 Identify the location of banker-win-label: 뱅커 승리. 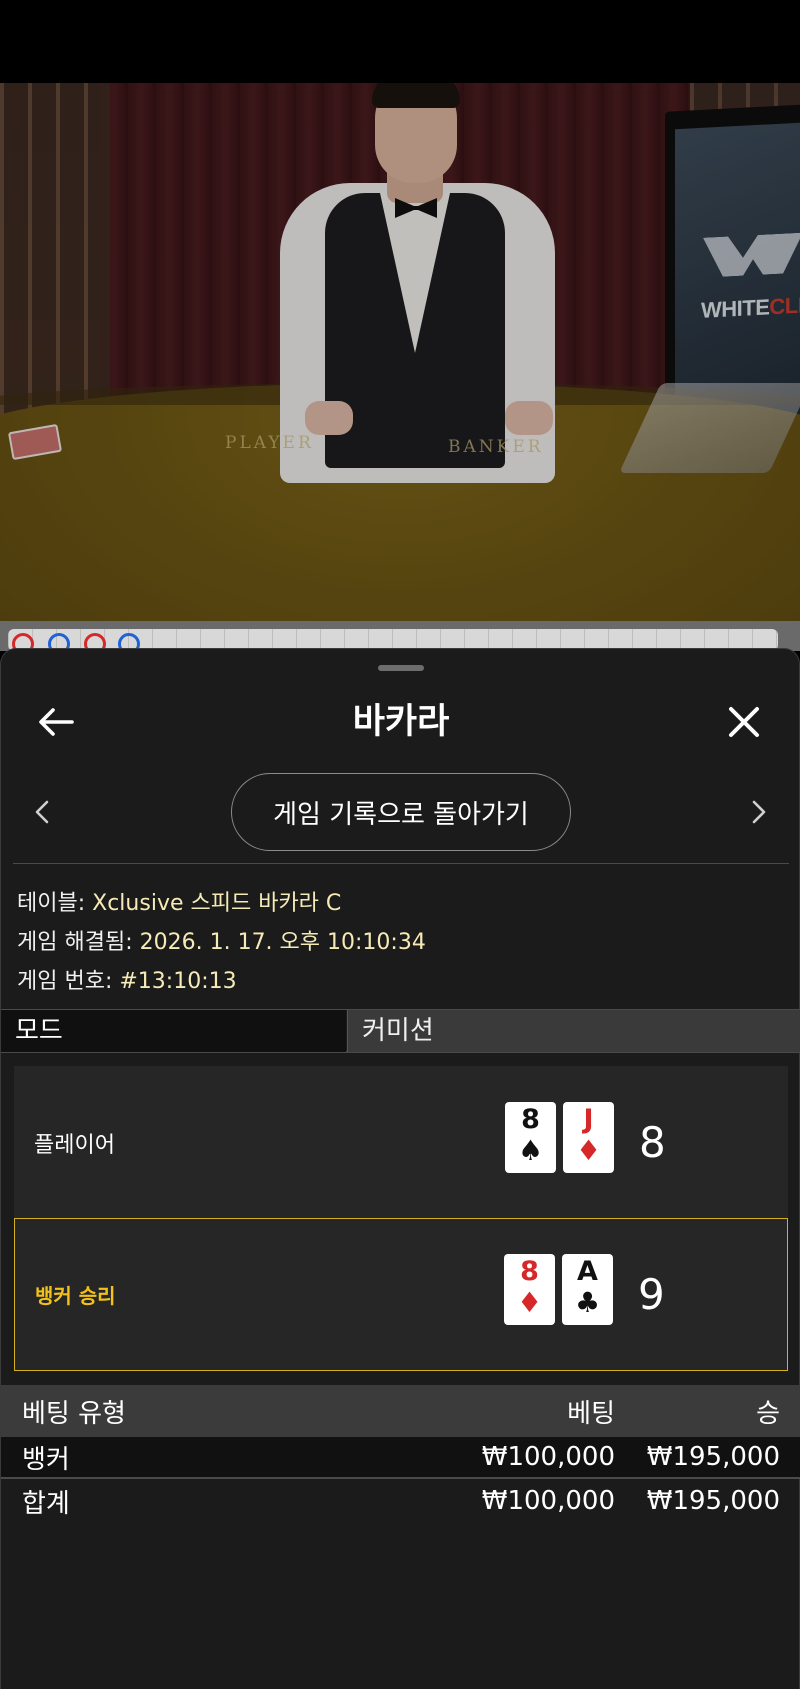
(75, 1296).